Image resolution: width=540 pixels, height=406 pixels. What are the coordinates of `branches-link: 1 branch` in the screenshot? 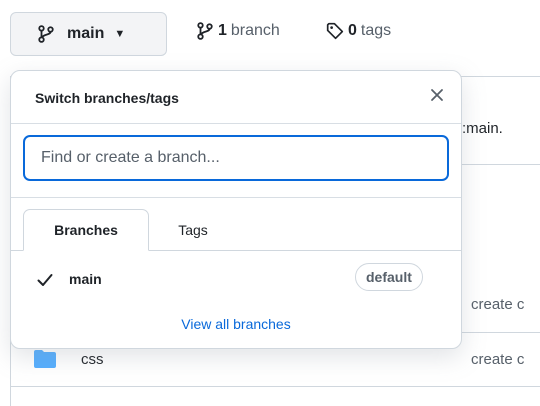 It's located at (238, 31).